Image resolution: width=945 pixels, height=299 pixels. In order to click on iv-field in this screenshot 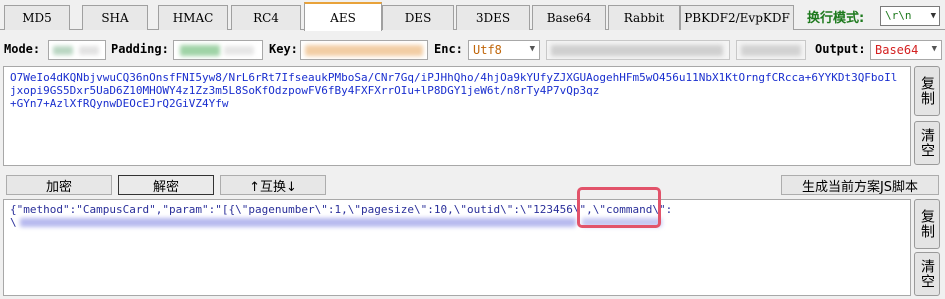, I will do `click(638, 50)`.